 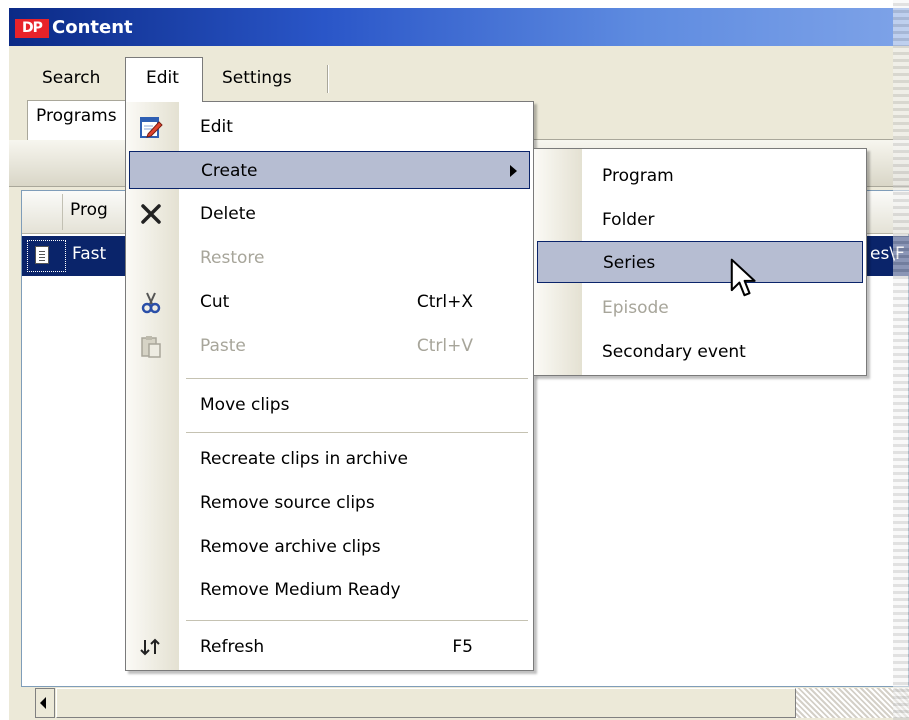 I want to click on submenu-item-label: Folder, so click(x=628, y=220).